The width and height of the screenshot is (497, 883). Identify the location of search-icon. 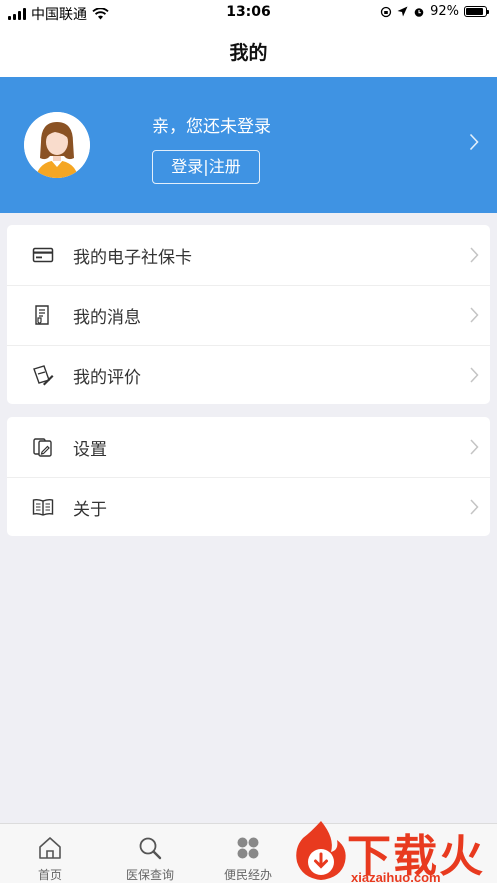
(150, 848).